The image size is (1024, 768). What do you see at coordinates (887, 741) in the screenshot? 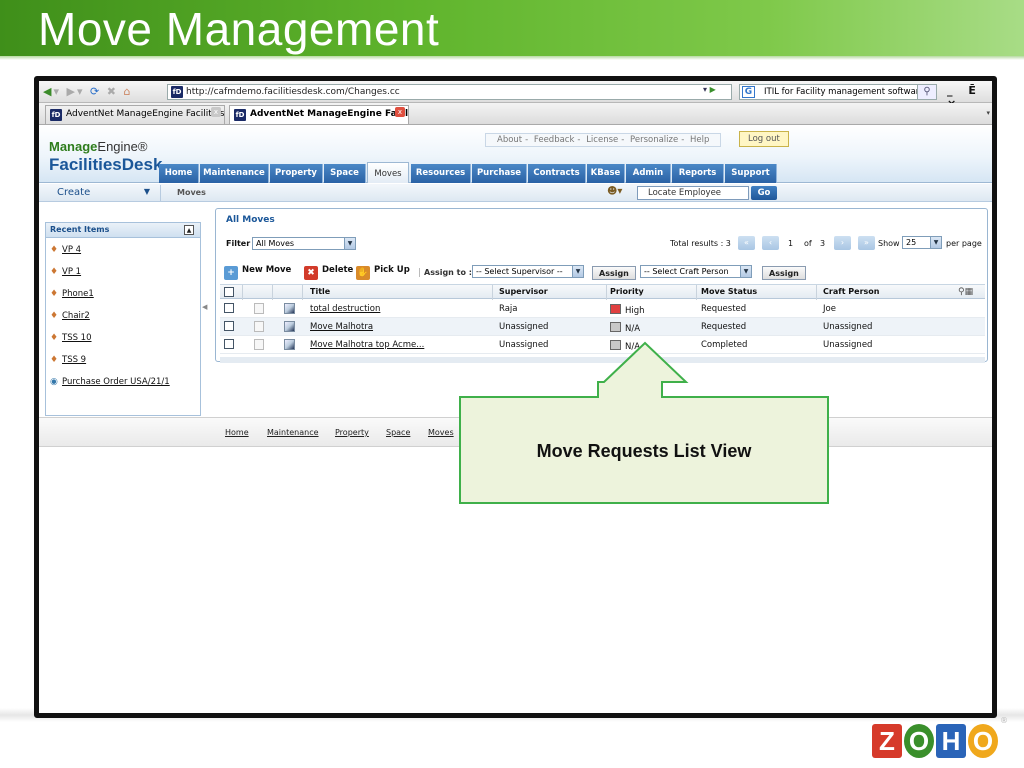
I see `zoho-letter: Z` at bounding box center [887, 741].